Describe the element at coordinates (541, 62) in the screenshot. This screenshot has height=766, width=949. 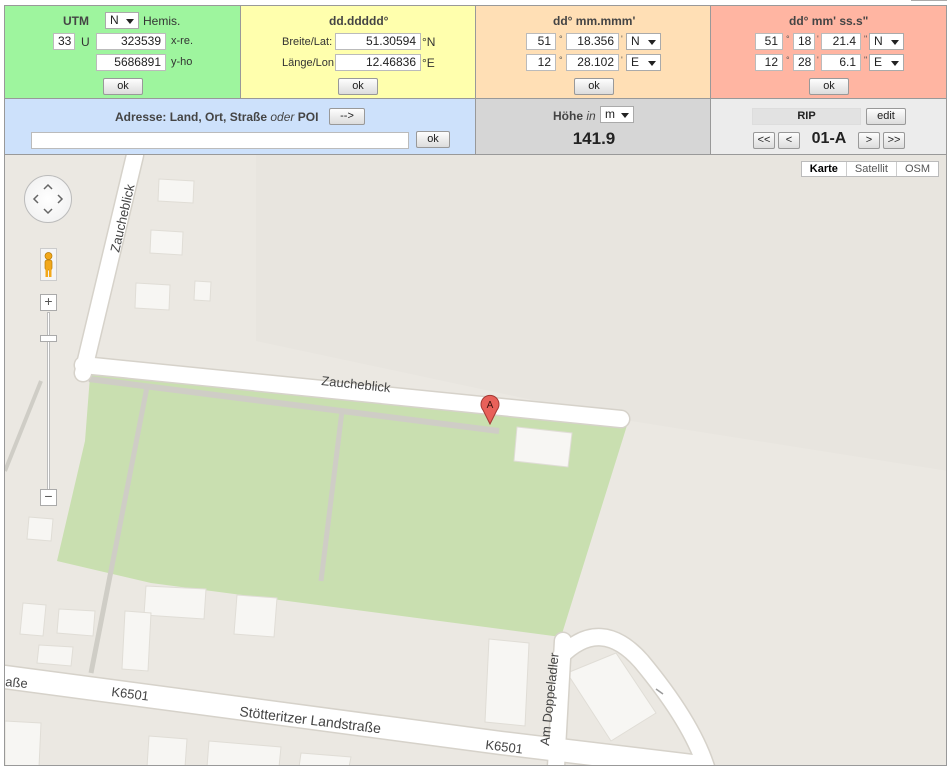
I see `dm-lon-deg-input: 12` at that location.